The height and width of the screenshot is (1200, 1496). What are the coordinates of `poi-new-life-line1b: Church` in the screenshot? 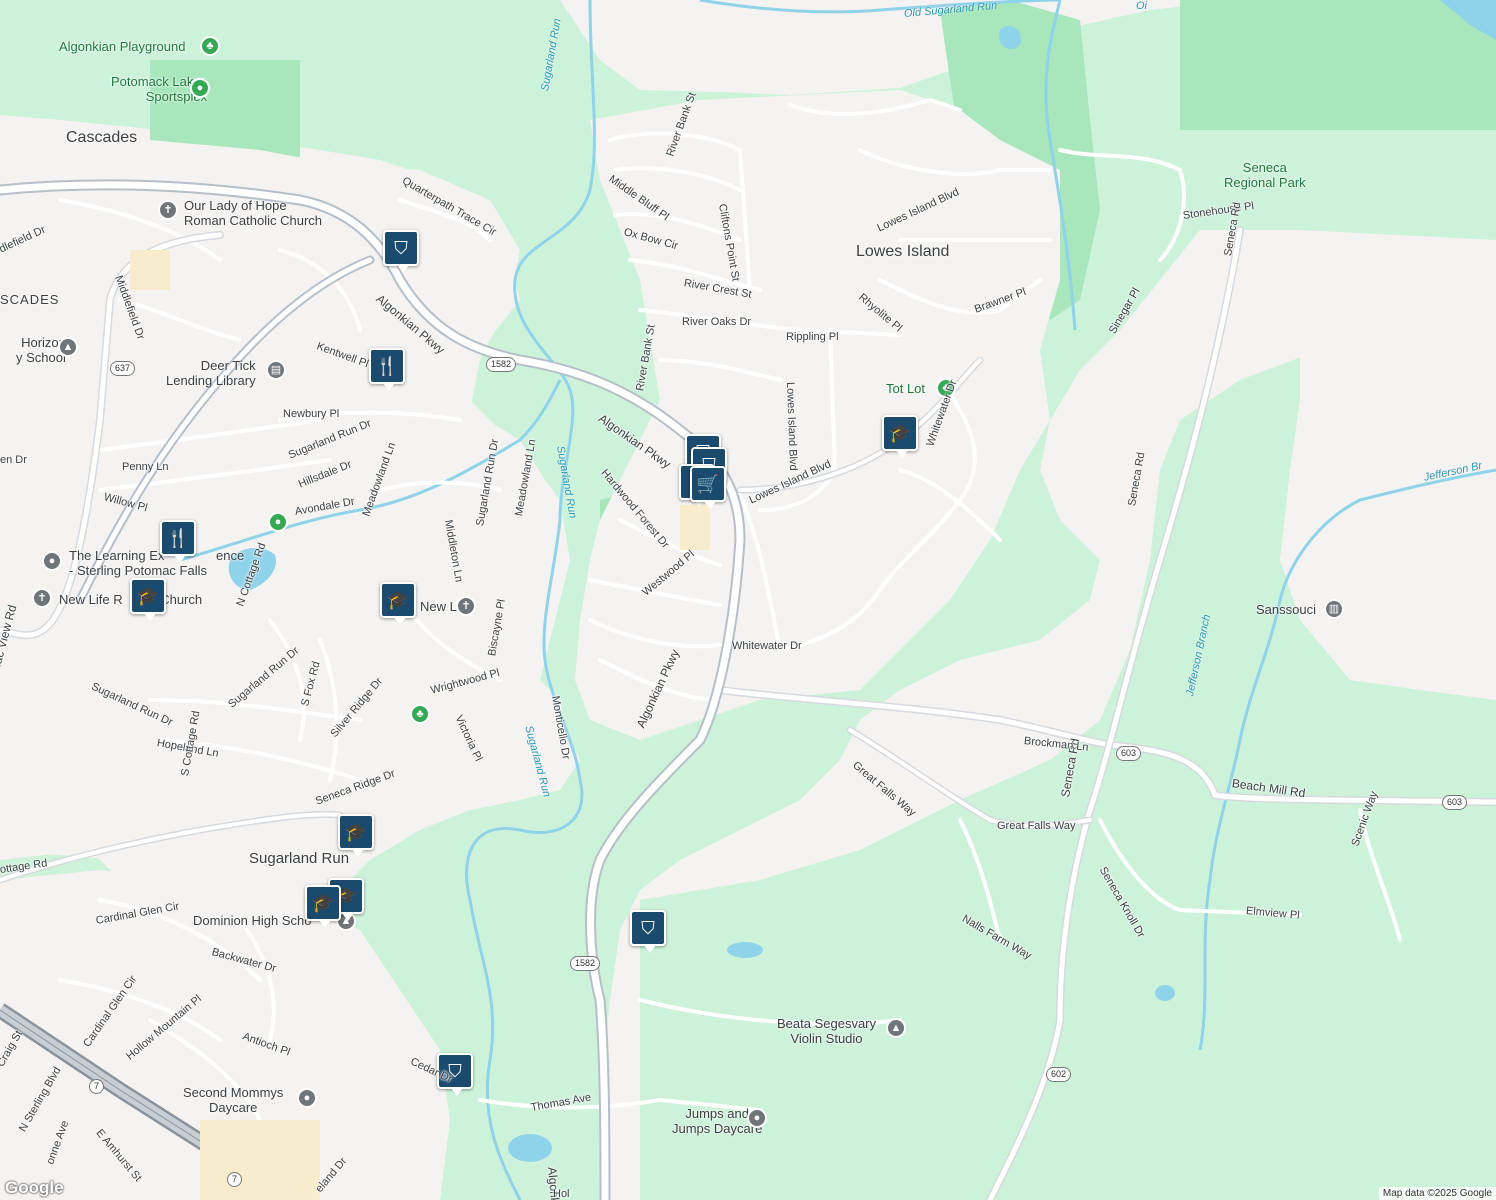 It's located at (181, 599).